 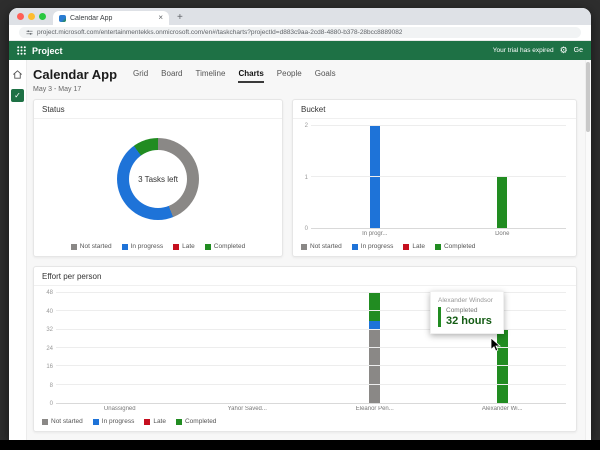 What do you see at coordinates (462, 310) in the screenshot?
I see `tooltip-status-label: Completed` at bounding box center [462, 310].